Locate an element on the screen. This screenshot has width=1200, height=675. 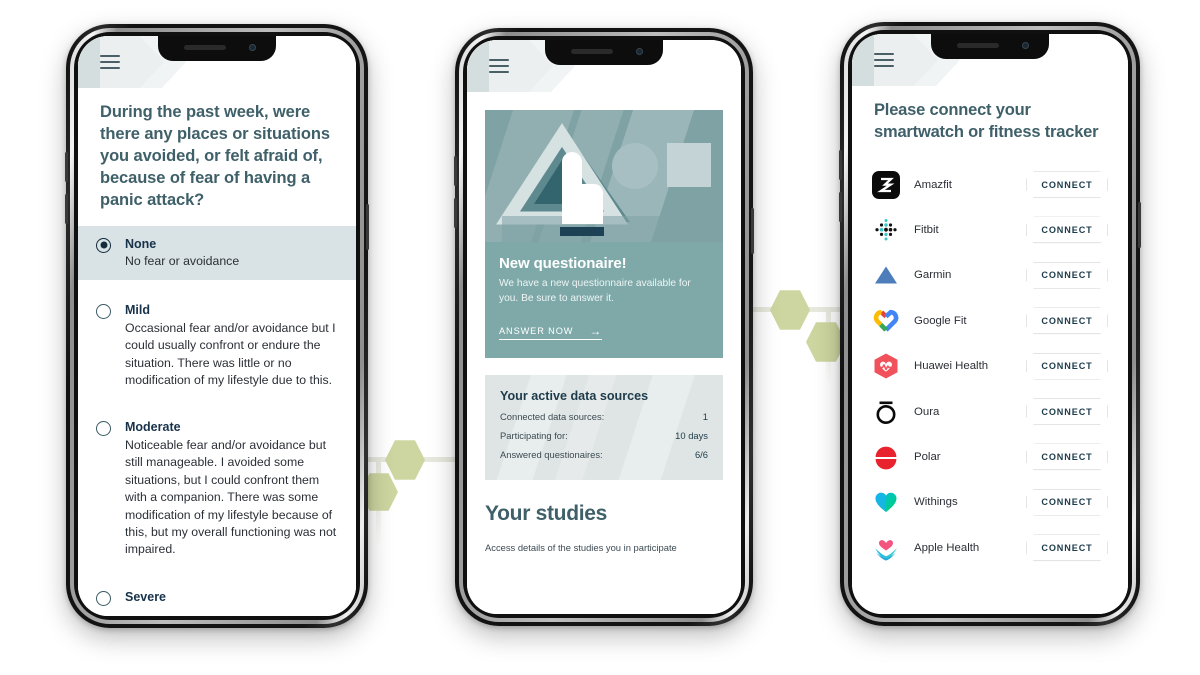
connect-button-amazfit: CONNECT is located at coordinates (1067, 184).